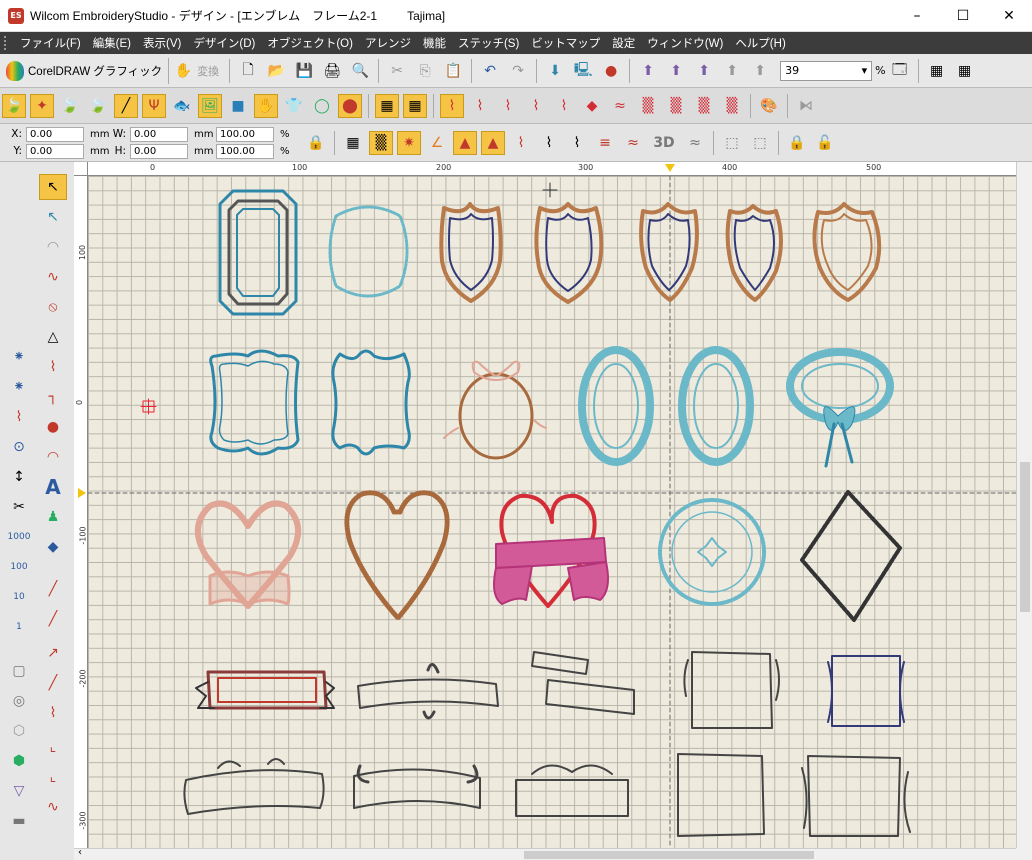 This screenshot has height=860, width=1032. Describe the element at coordinates (434, 43) in the screenshot. I see `menu-functions: 機能` at that location.